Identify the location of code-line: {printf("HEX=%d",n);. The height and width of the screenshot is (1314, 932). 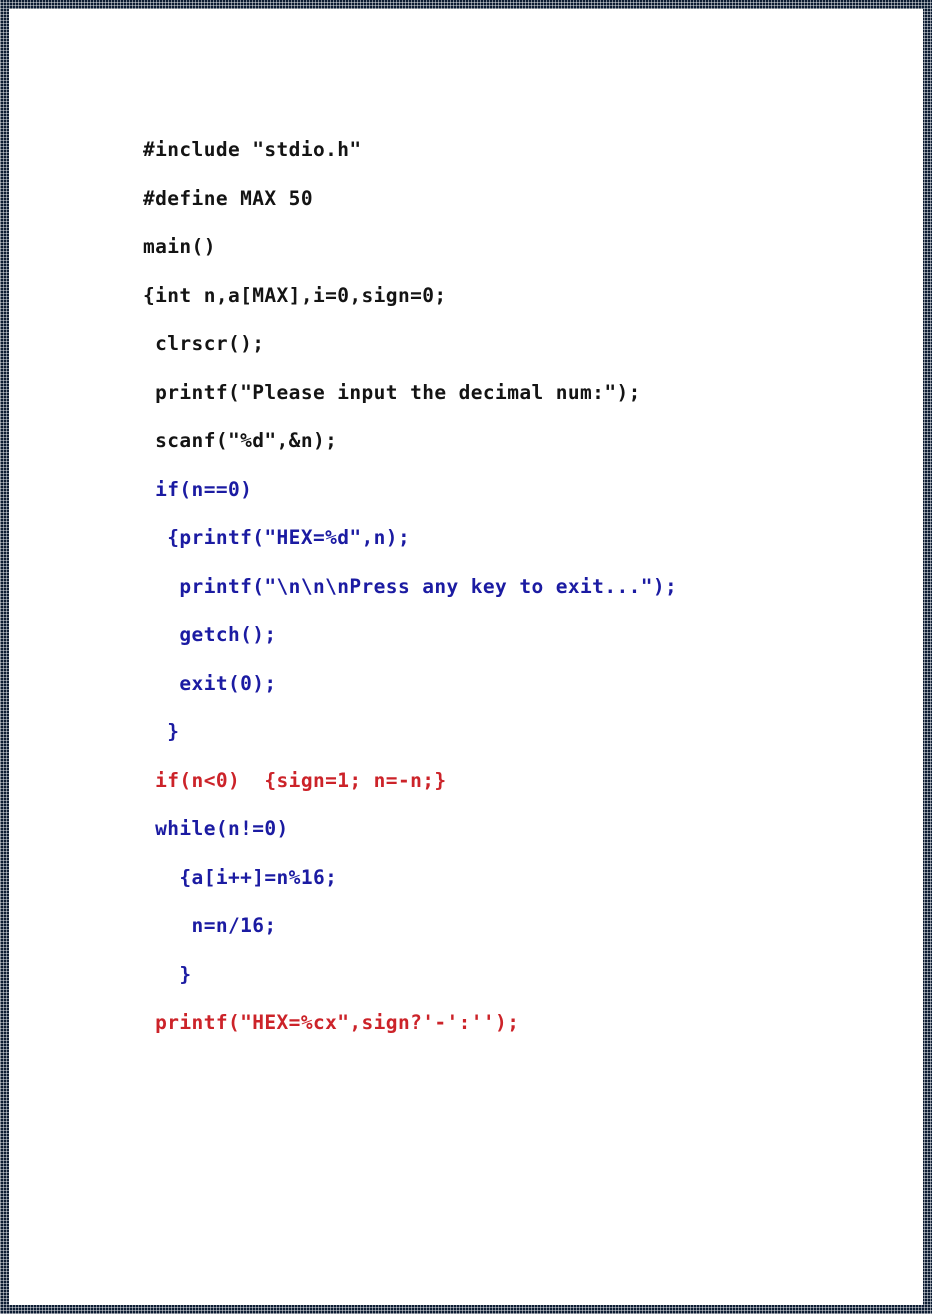
(277, 537).